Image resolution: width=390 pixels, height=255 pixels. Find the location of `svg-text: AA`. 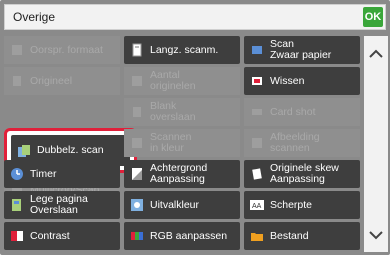

svg-text: AA is located at coordinates (257, 206).